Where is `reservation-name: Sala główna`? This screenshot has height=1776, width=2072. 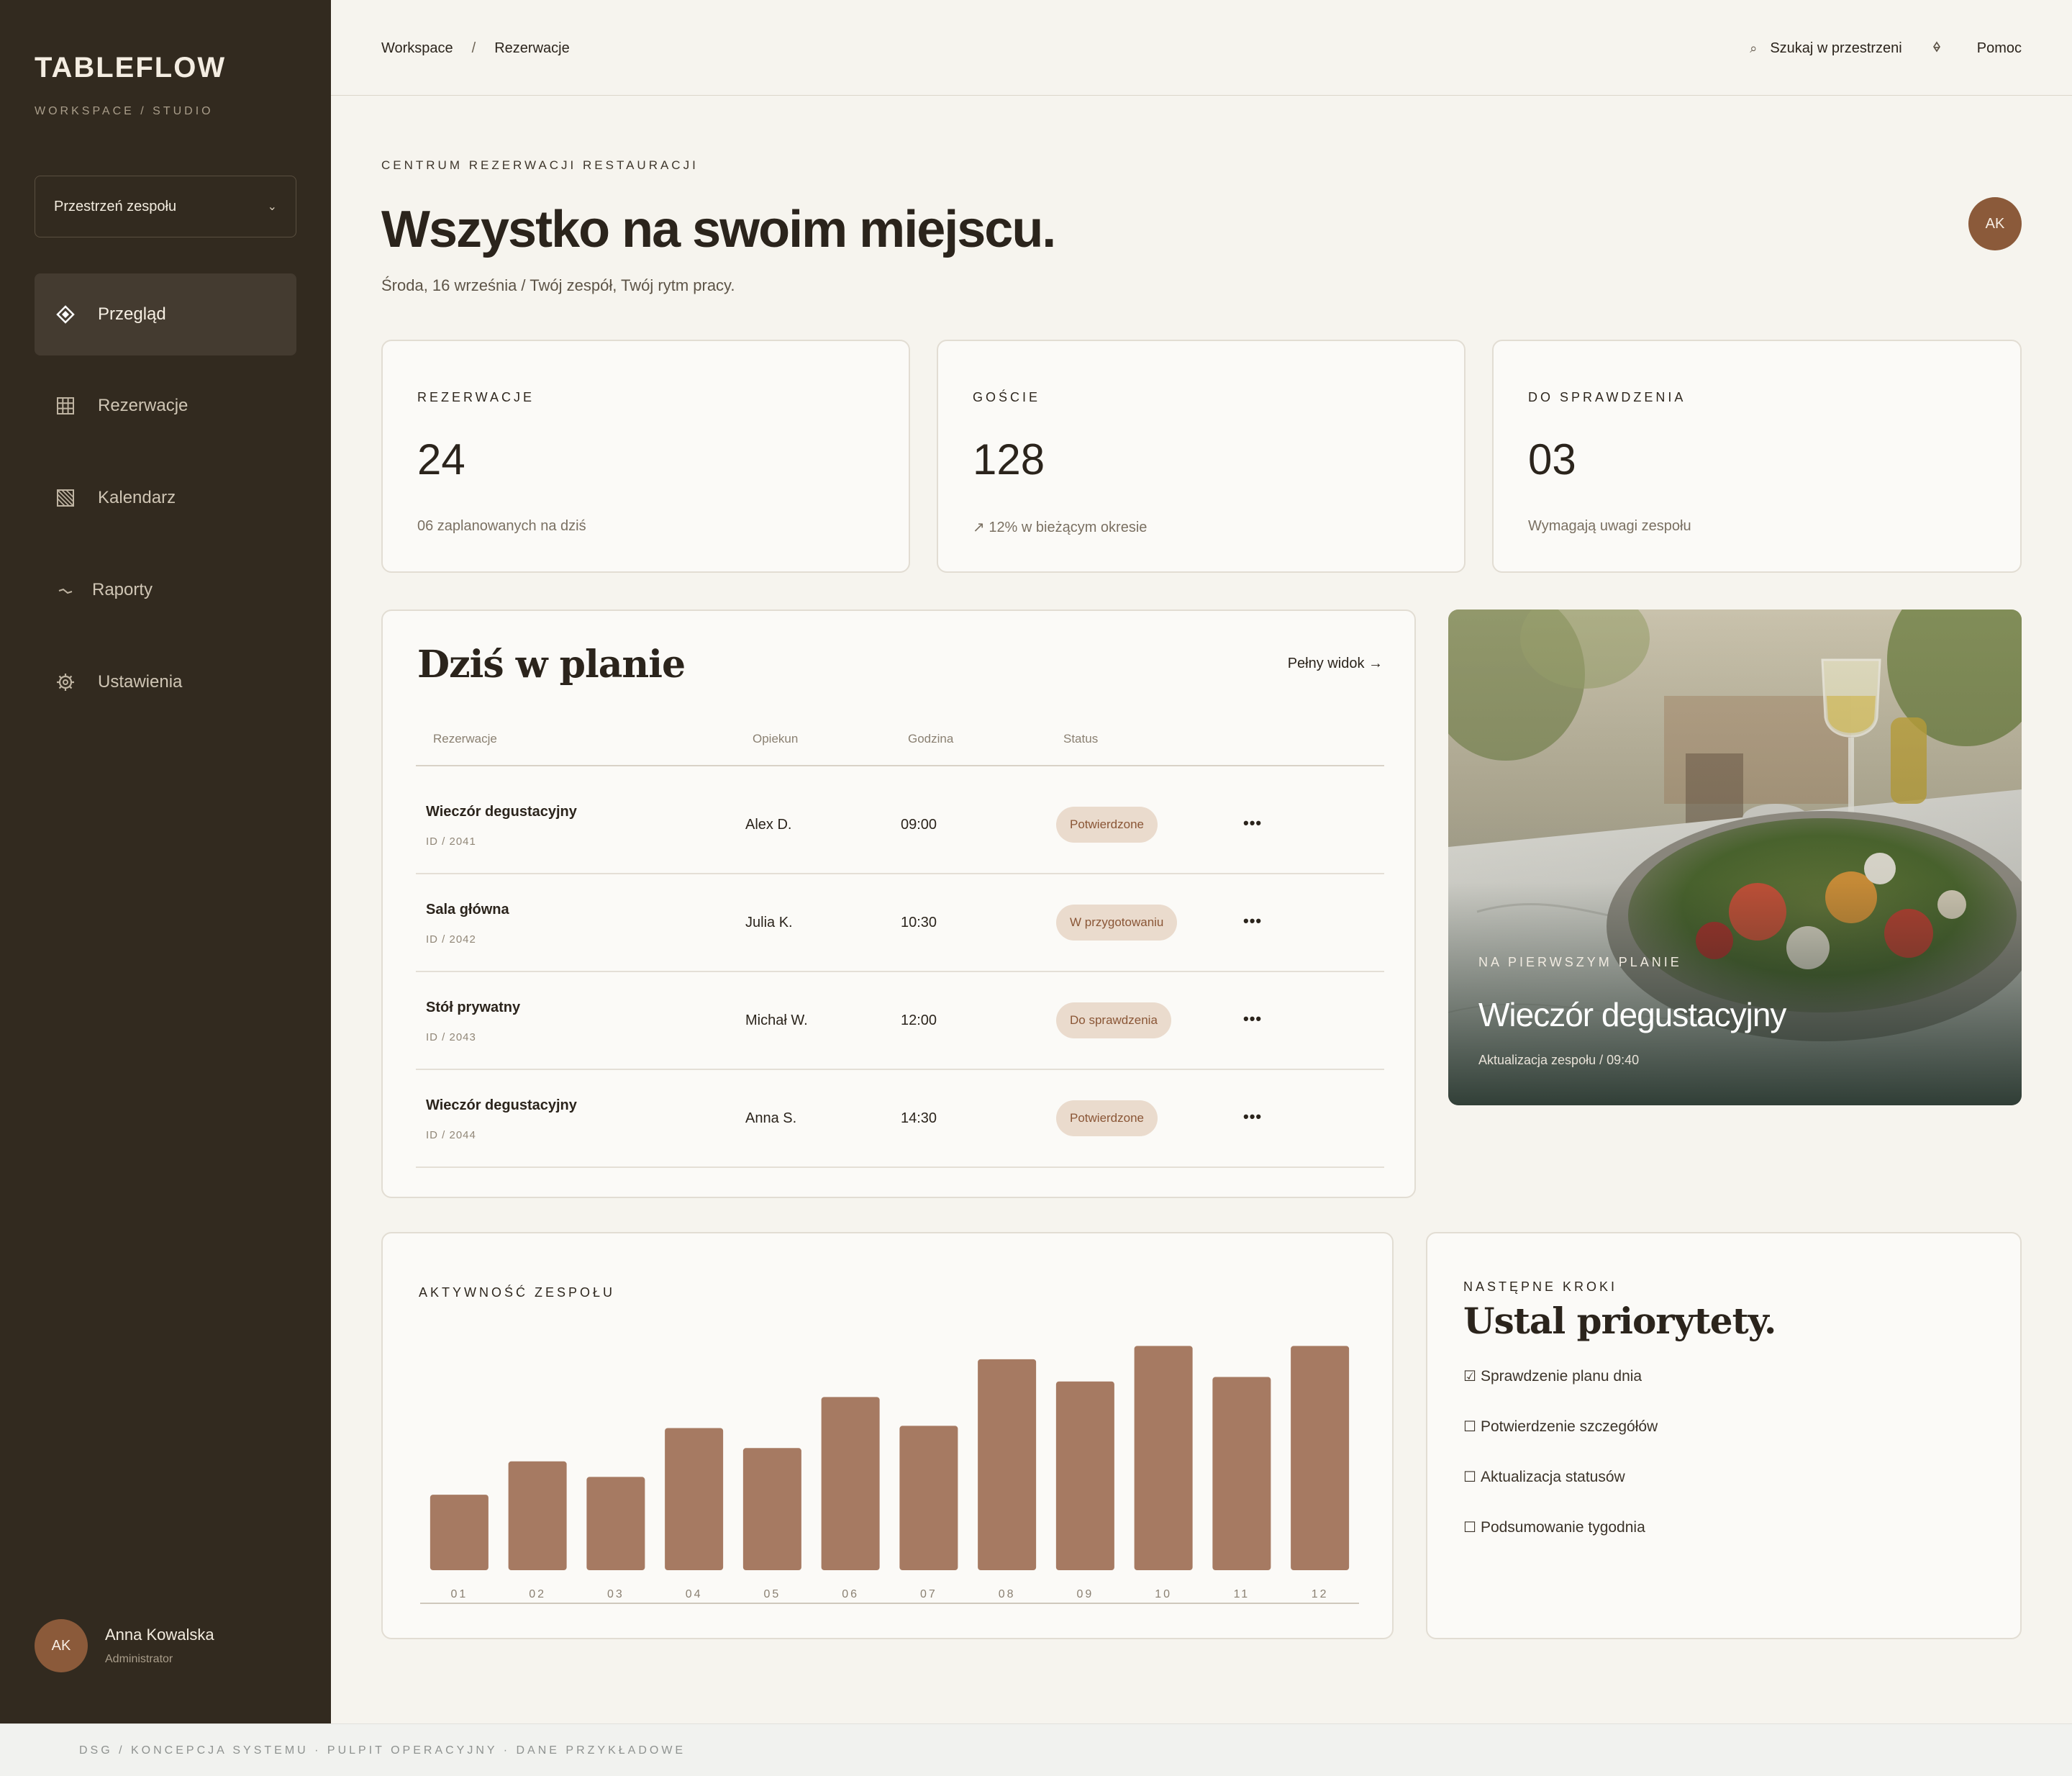 reservation-name: Sala główna is located at coordinates (468, 910).